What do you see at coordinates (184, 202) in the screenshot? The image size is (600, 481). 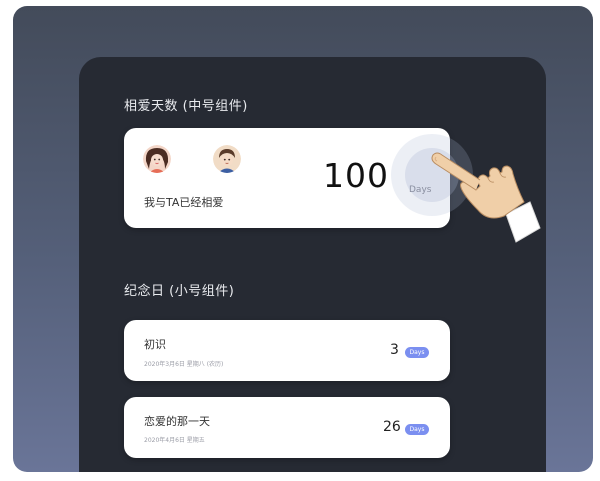 I see `love-subtitle: 我与TA已经相爱` at bounding box center [184, 202].